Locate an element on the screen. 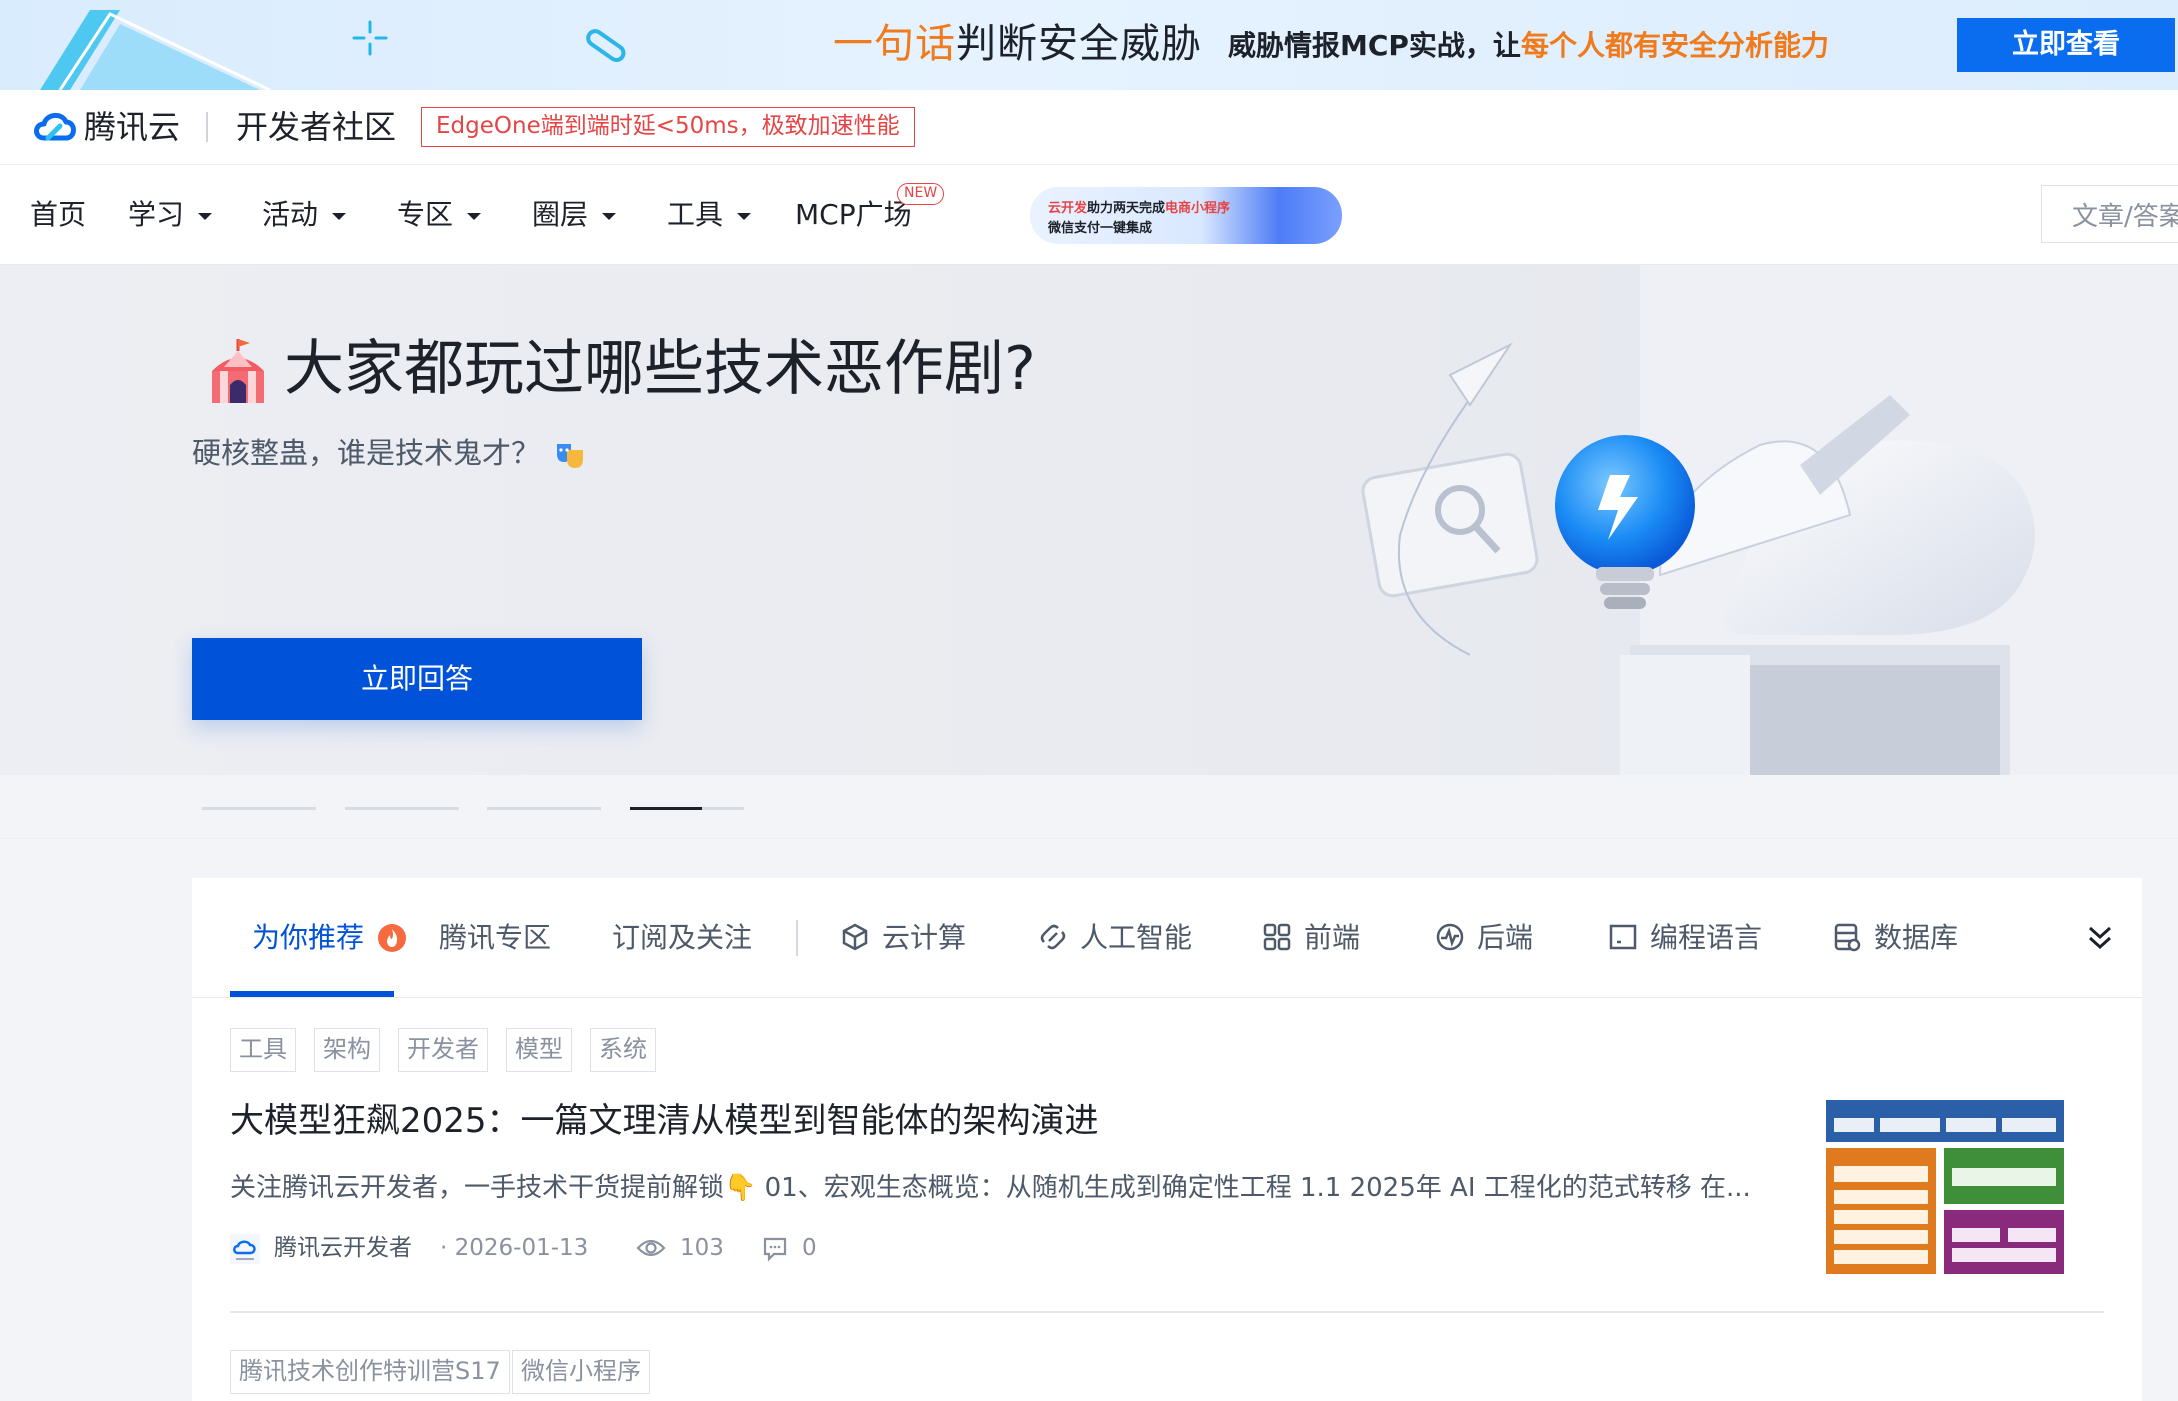 This screenshot has height=1401, width=2178. promo-view-button: 立即查看 is located at coordinates (2066, 45).